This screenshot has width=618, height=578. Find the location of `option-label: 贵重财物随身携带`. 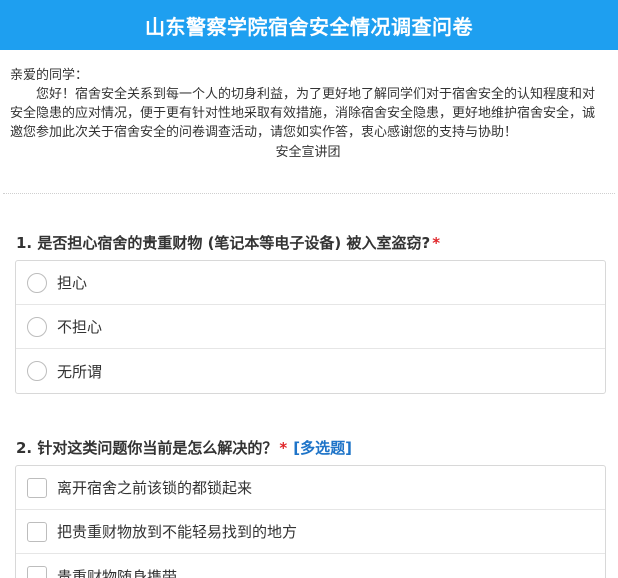

option-label: 贵重财物随身携带 is located at coordinates (117, 572).